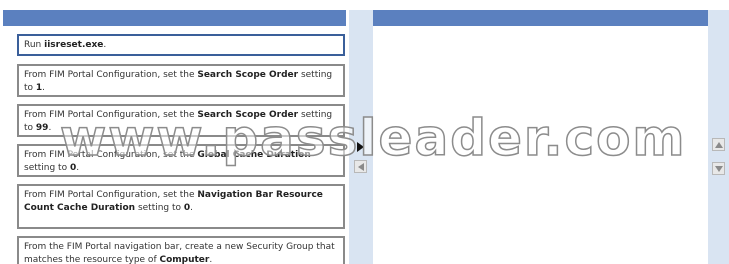 The image size is (729, 264). I want to click on arrow-up-icon, so click(718, 144).